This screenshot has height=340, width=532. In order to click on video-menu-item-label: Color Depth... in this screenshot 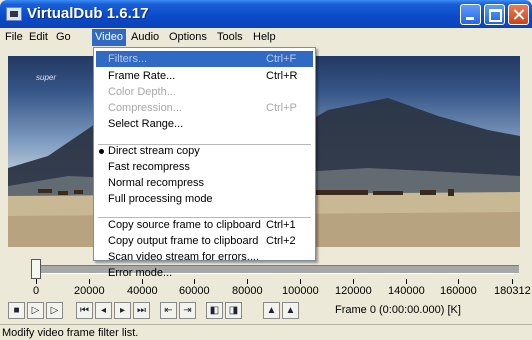, I will do `click(142, 92)`.